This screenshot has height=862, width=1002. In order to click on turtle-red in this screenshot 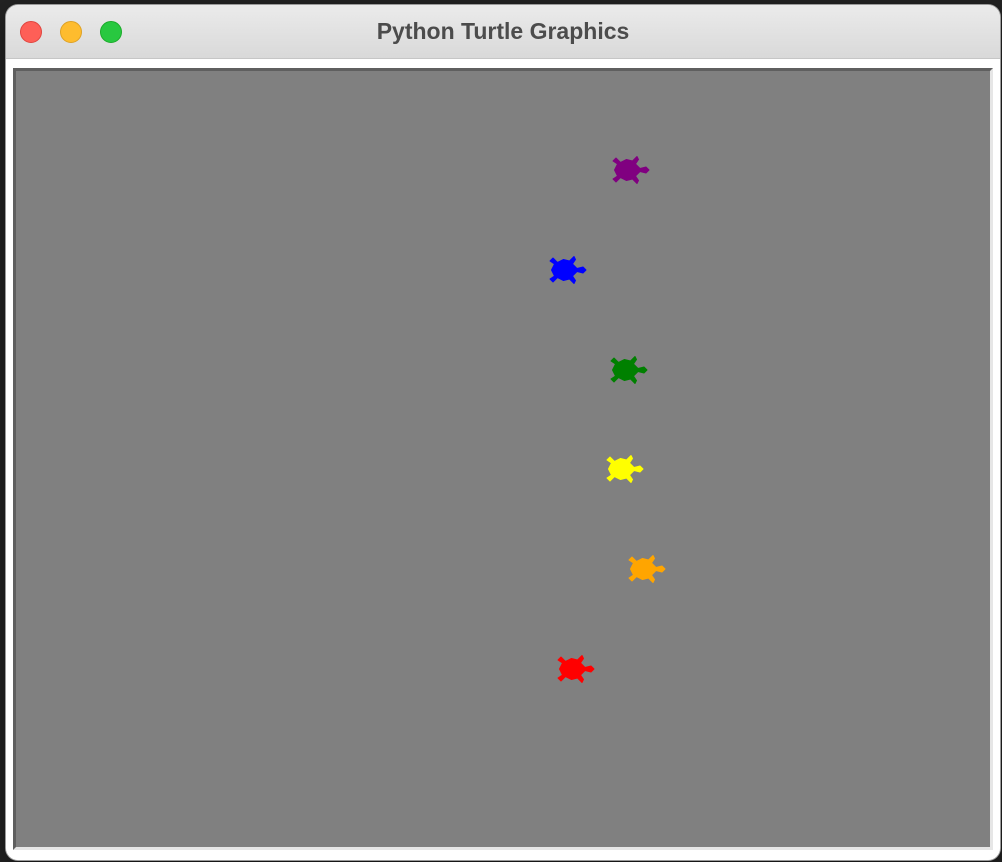, I will do `click(576, 669)`.